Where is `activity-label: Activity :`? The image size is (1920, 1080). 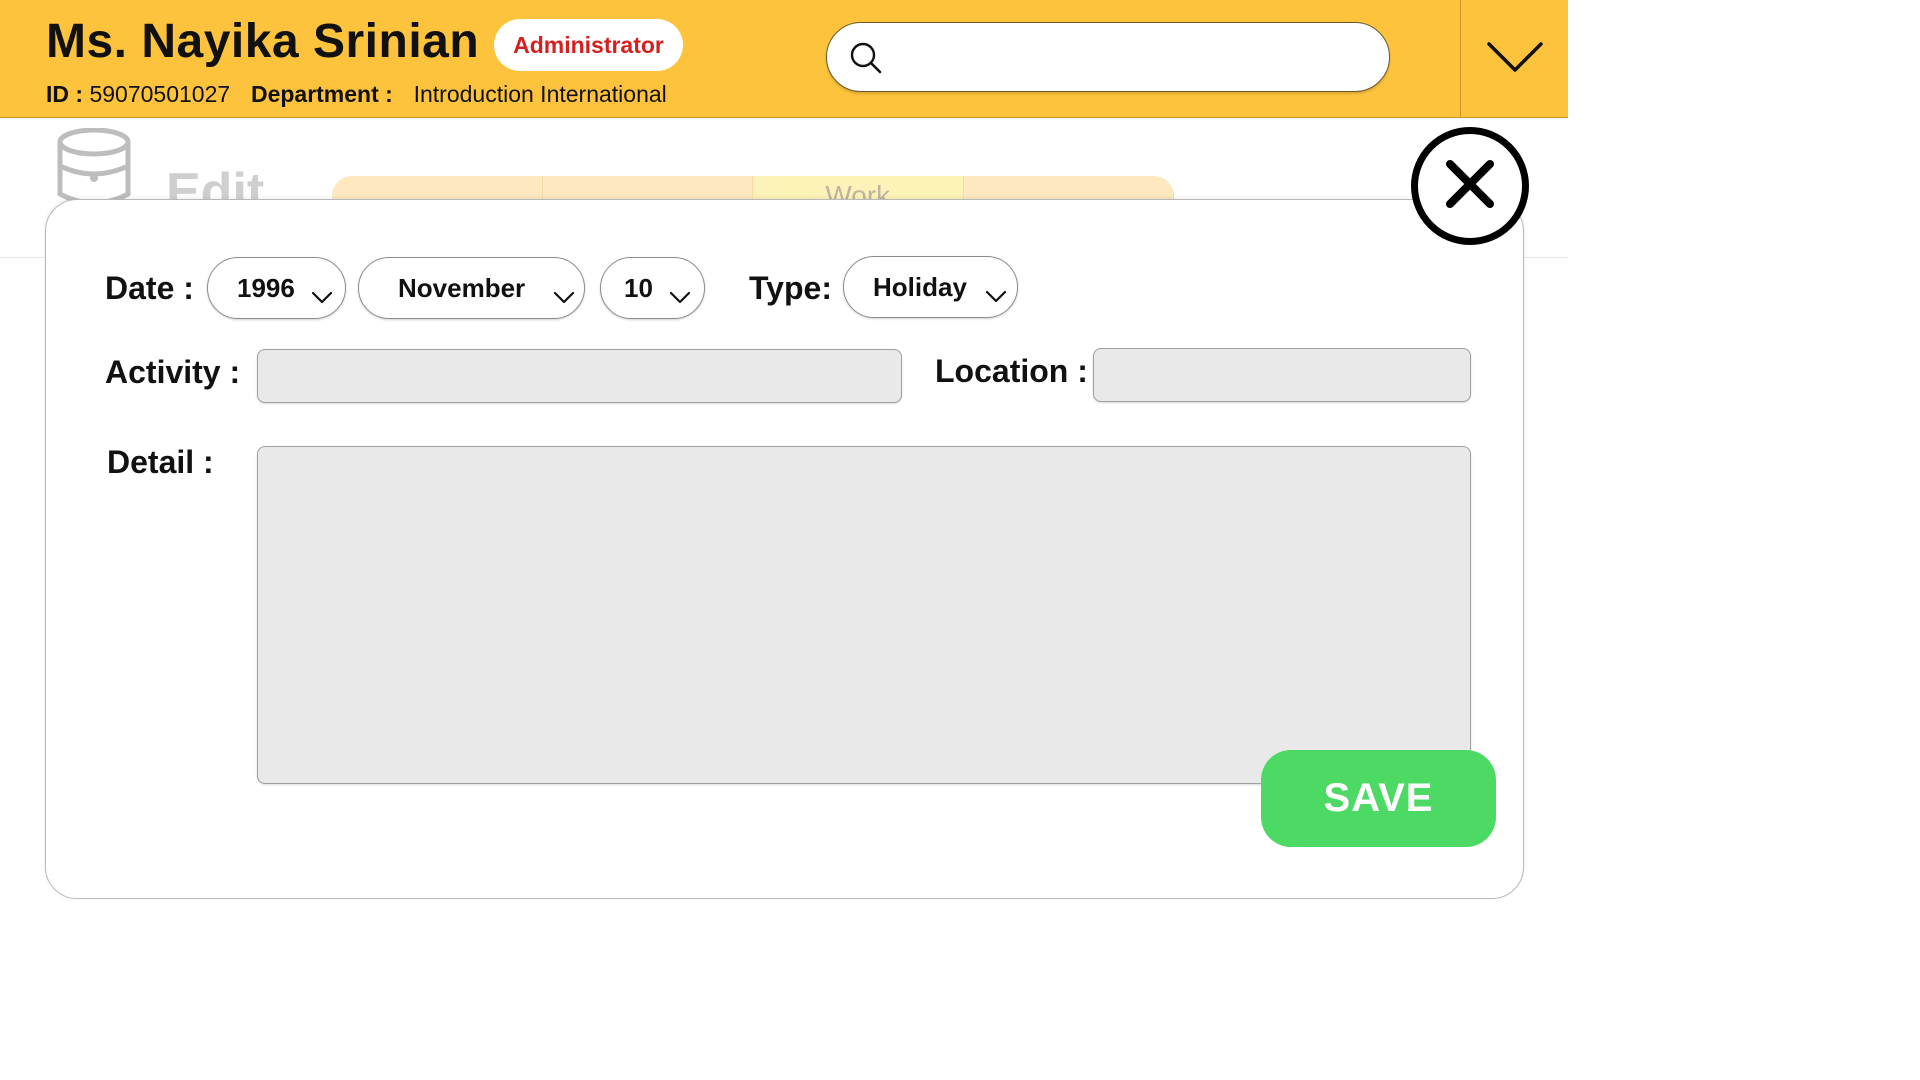
activity-label: Activity : is located at coordinates (173, 372).